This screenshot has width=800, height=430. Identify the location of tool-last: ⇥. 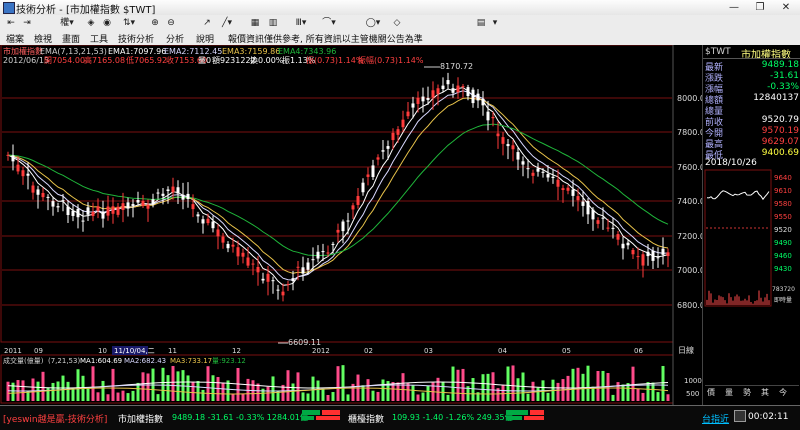
(27, 23).